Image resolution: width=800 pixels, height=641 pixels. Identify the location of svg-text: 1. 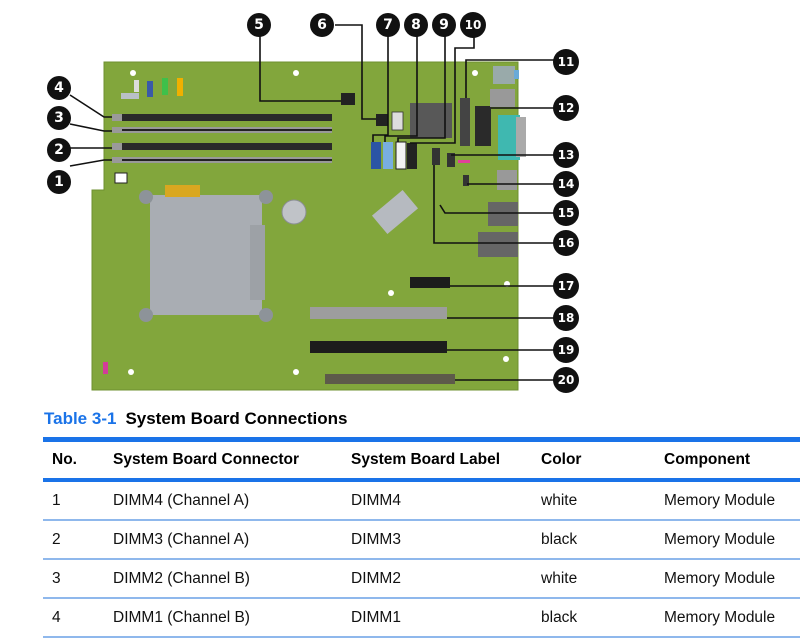
(59, 182).